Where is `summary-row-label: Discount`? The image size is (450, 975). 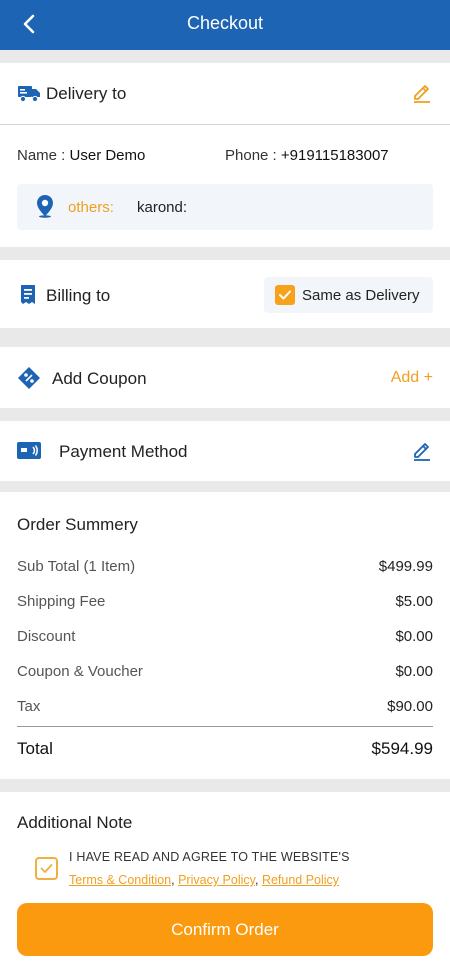
summary-row-label: Discount is located at coordinates (46, 636).